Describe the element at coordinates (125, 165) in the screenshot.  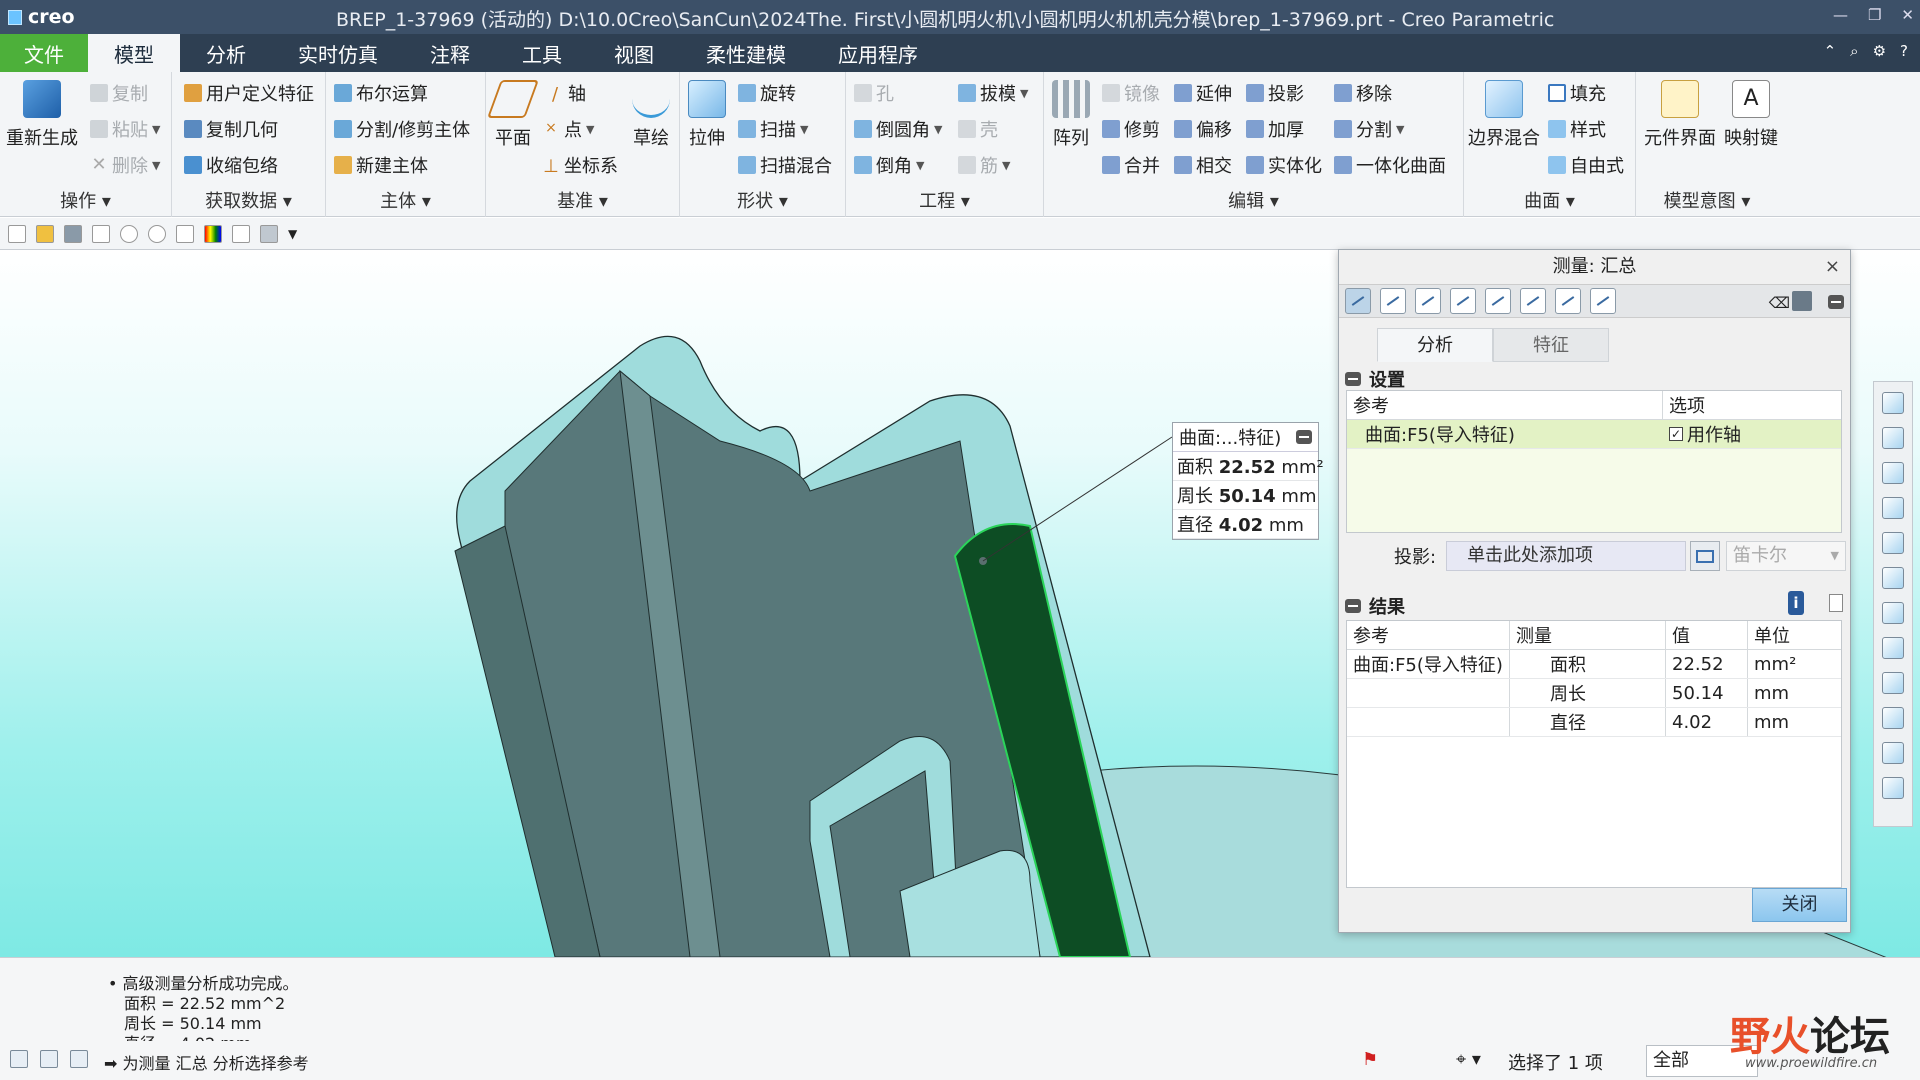
I see `delete-button: ✕ 删除 ▼` at that location.